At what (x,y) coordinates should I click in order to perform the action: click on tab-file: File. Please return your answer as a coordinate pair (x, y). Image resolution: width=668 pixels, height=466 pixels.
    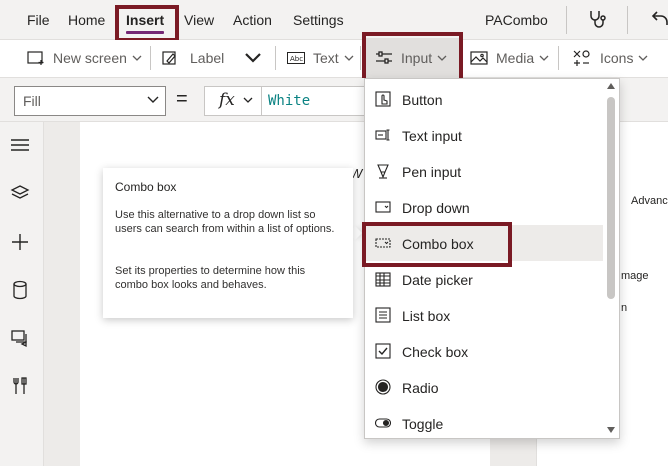
    Looking at the image, I should click on (38, 20).